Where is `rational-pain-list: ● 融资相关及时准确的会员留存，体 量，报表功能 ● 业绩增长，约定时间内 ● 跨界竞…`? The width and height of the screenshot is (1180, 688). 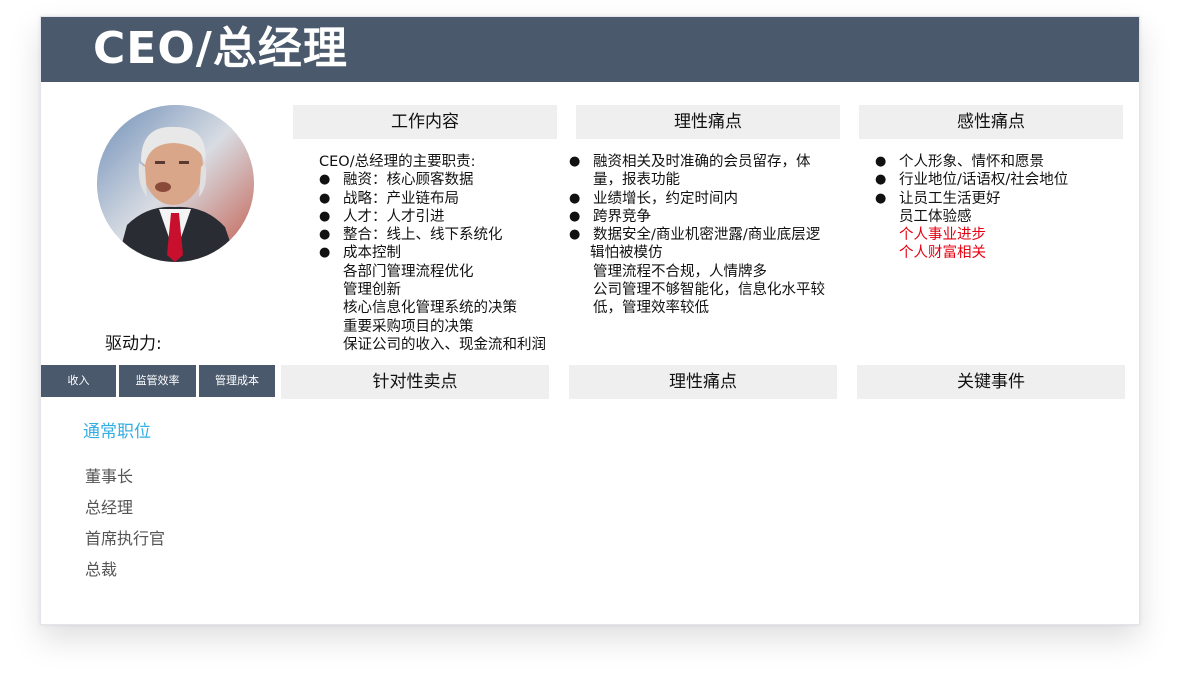 rational-pain-list: ● 融资相关及时准确的会员留存，体 量，报表功能 ● 业绩增长，约定时间内 ● 跨界竞… is located at coordinates (709, 235).